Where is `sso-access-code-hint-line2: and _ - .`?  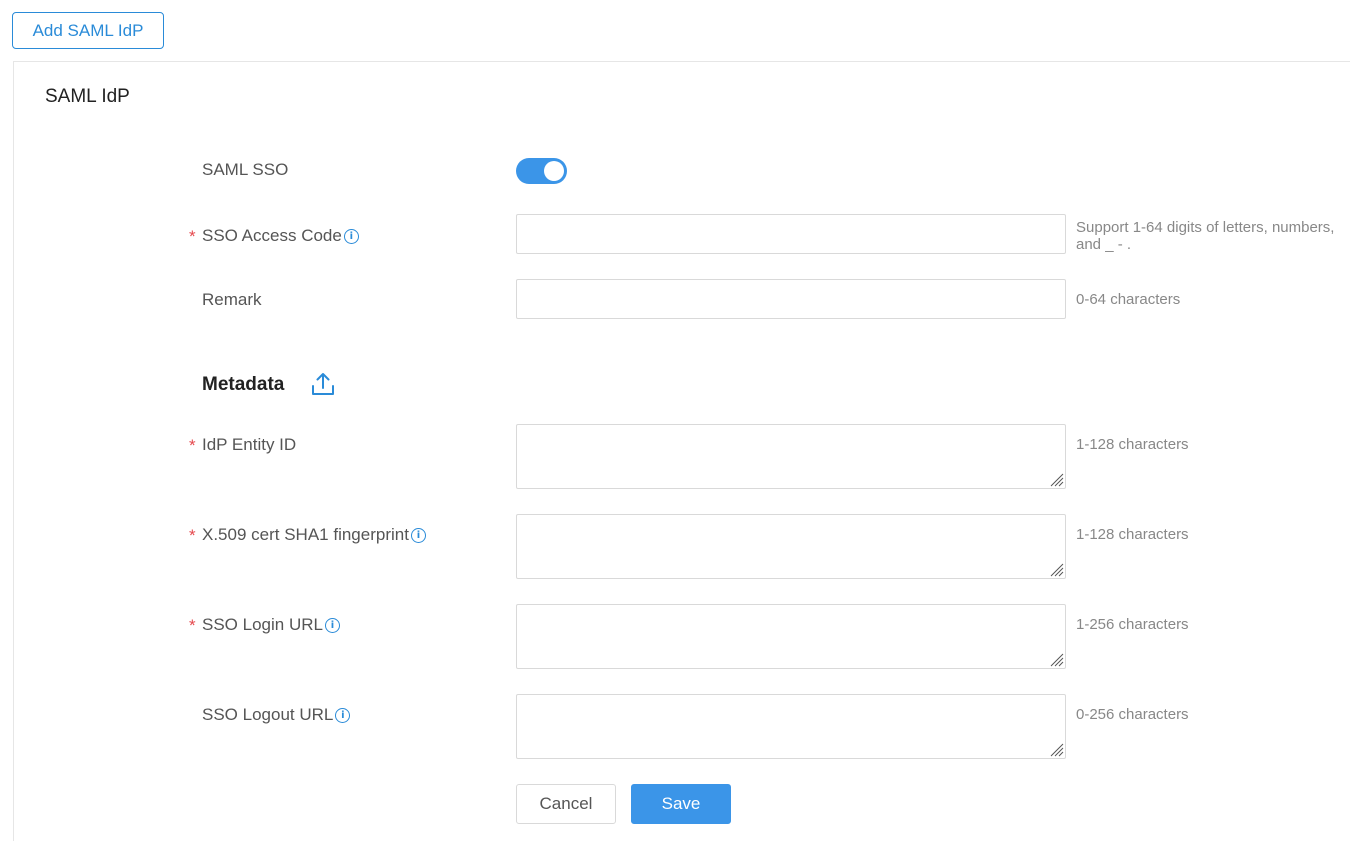 sso-access-code-hint-line2: and _ - . is located at coordinates (1104, 244).